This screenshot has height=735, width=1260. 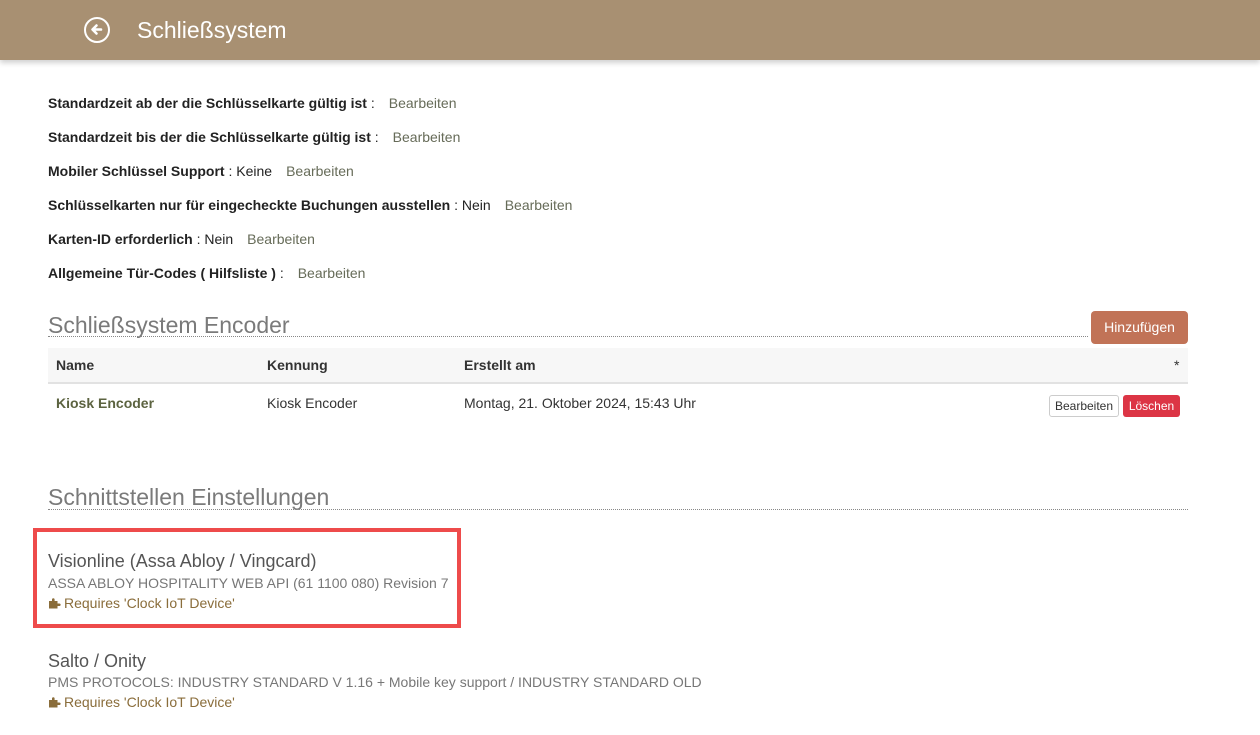 What do you see at coordinates (169, 325) in the screenshot?
I see `encoder-section-title: Schließsystem Encoder` at bounding box center [169, 325].